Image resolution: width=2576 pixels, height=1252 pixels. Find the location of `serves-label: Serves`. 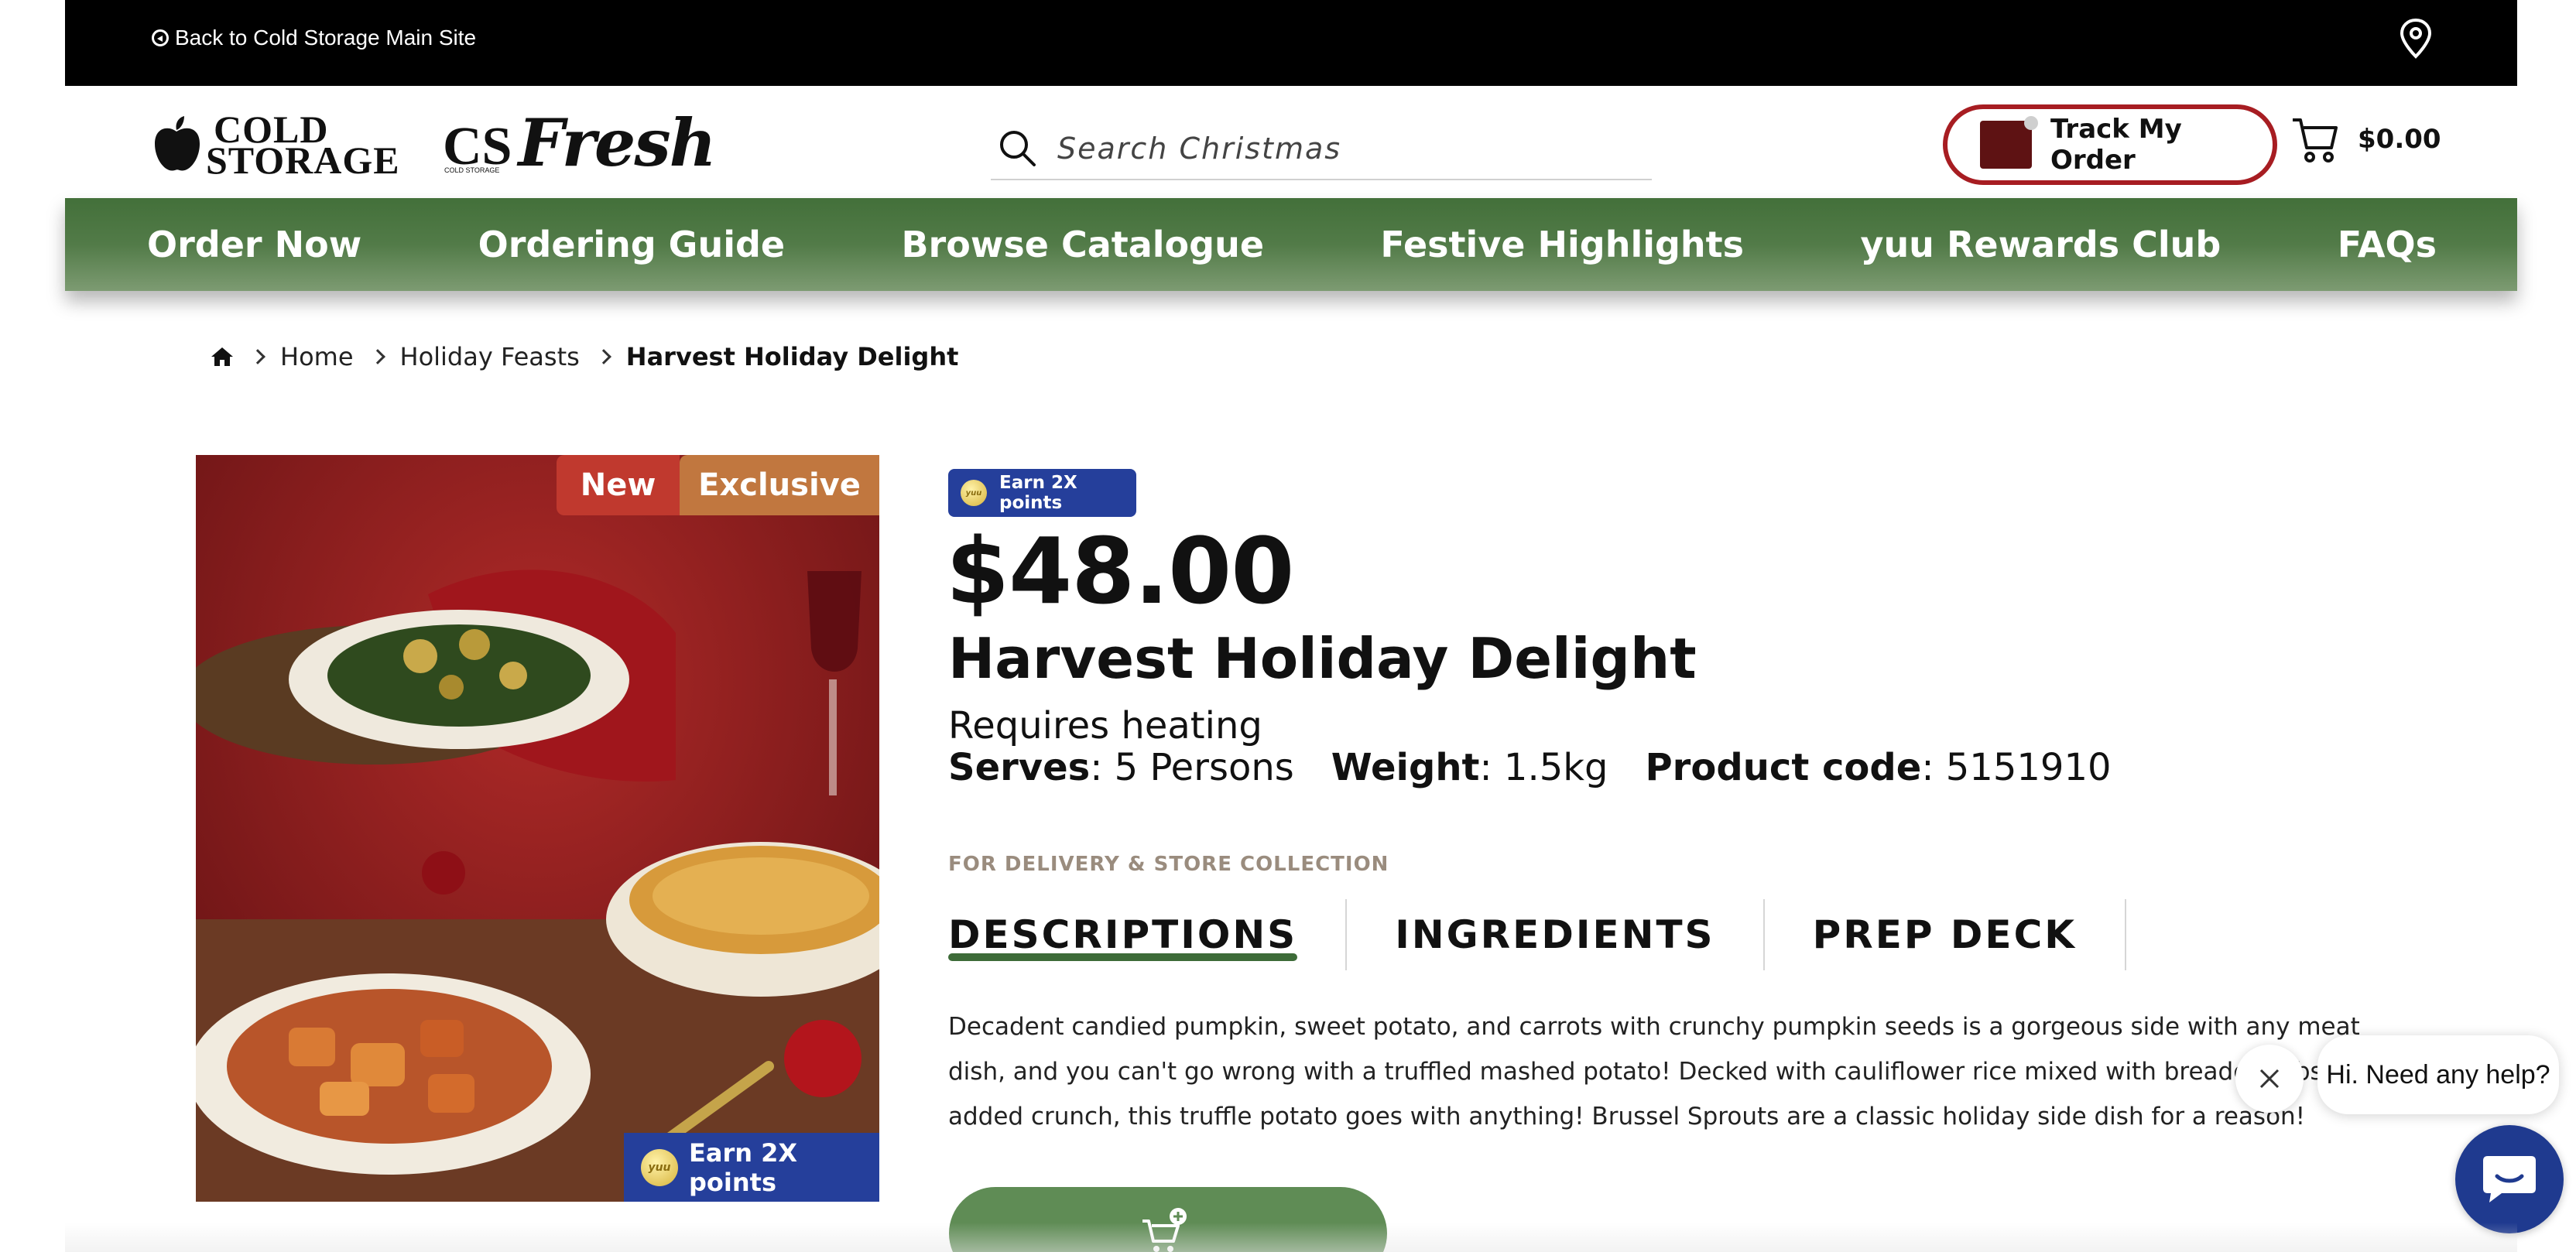

serves-label: Serves is located at coordinates (1019, 768).